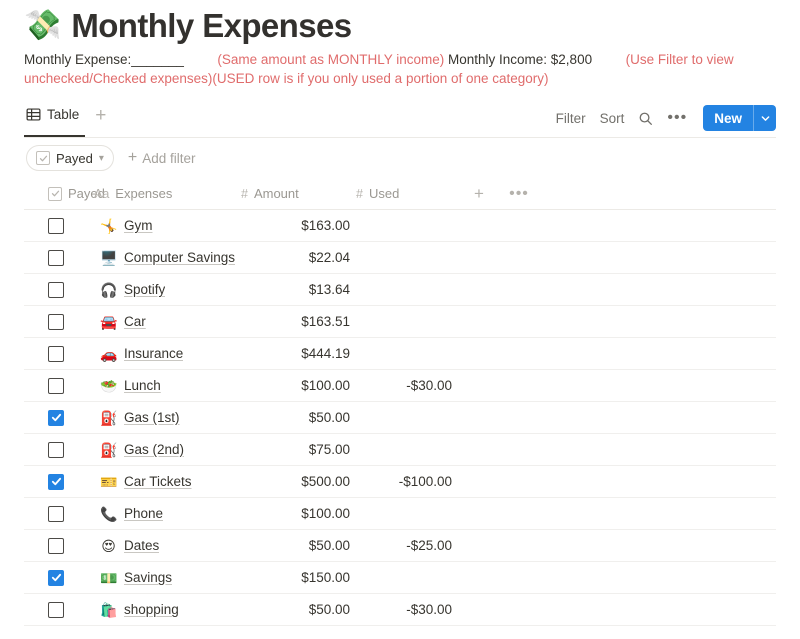 The width and height of the screenshot is (800, 639). Describe the element at coordinates (101, 118) in the screenshot. I see `add-view-button: +` at that location.